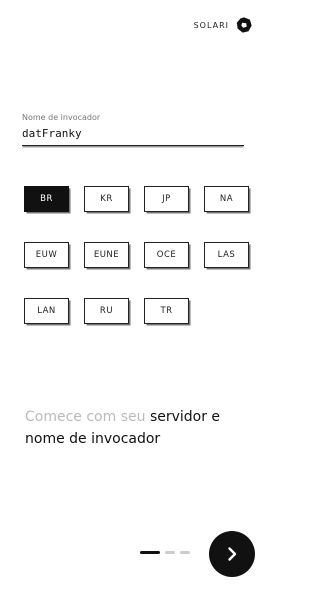 This screenshot has height=592, width=320. What do you see at coordinates (166, 311) in the screenshot?
I see `server-button-tr: TR` at bounding box center [166, 311].